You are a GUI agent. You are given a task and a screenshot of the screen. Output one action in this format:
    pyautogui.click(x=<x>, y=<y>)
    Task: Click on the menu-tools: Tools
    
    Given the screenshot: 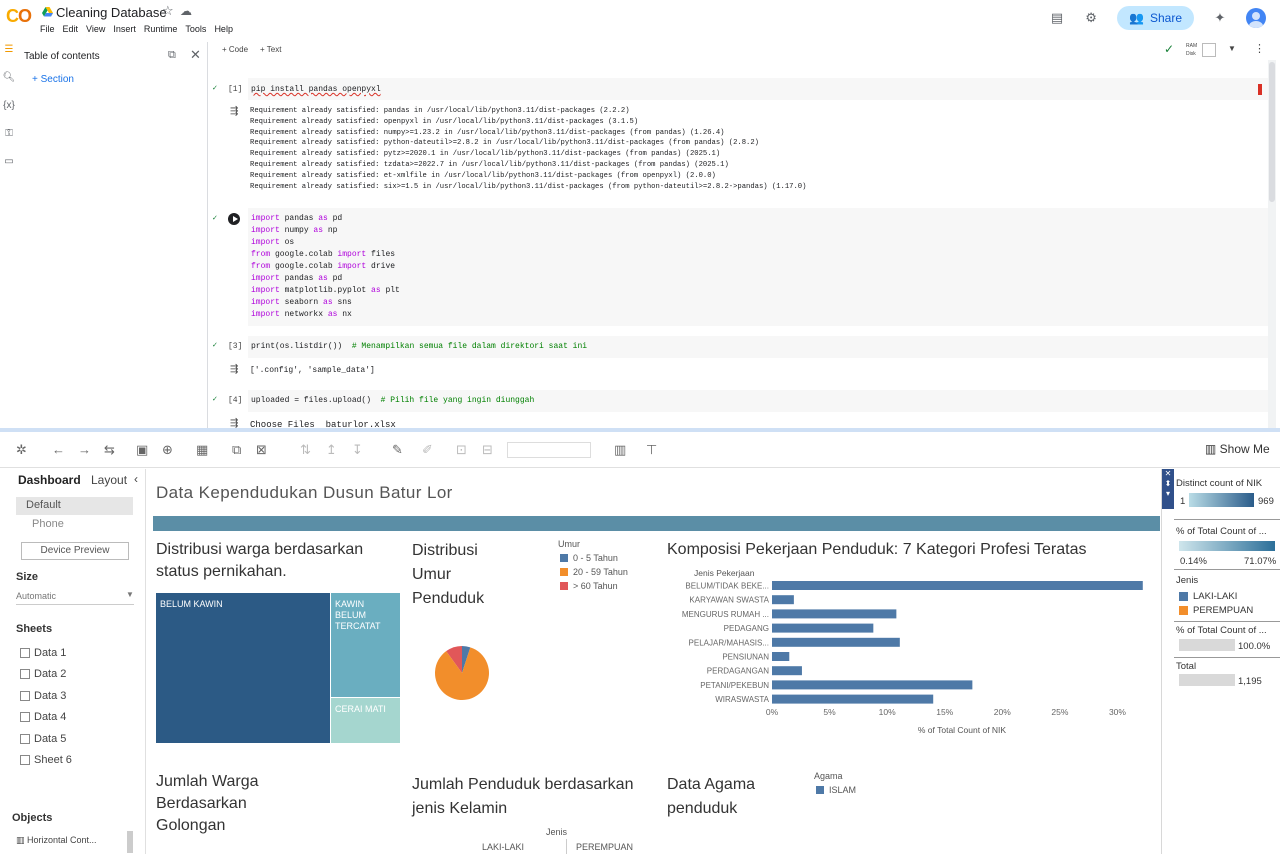 What is the action you would take?
    pyautogui.click(x=195, y=29)
    